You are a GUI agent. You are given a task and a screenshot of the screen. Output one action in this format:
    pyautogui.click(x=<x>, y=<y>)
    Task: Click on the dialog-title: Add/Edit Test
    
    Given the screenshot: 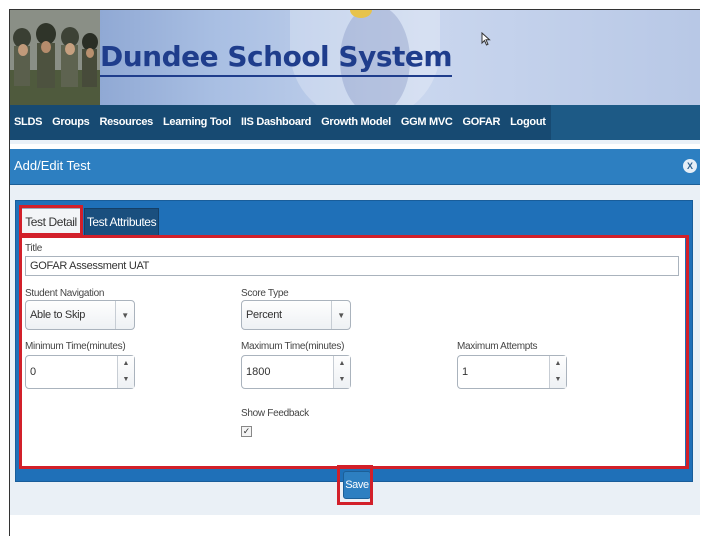 What is the action you would take?
    pyautogui.click(x=52, y=165)
    